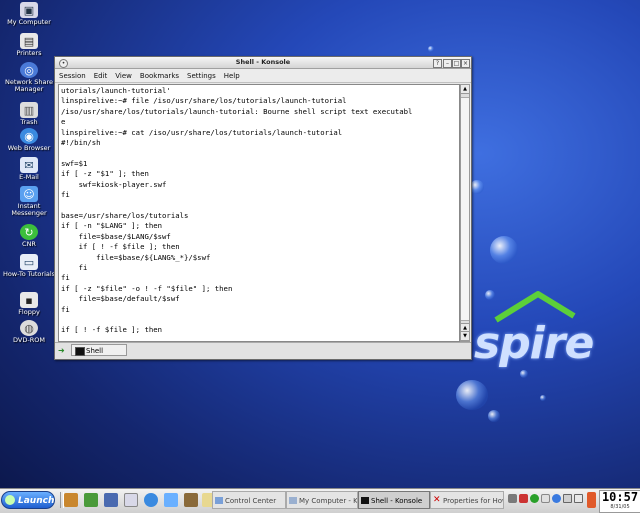 The width and height of the screenshot is (640, 513). Describe the element at coordinates (125, 215) in the screenshot. I see `terminal-line: base=/usr/share/los/tutorials` at that location.